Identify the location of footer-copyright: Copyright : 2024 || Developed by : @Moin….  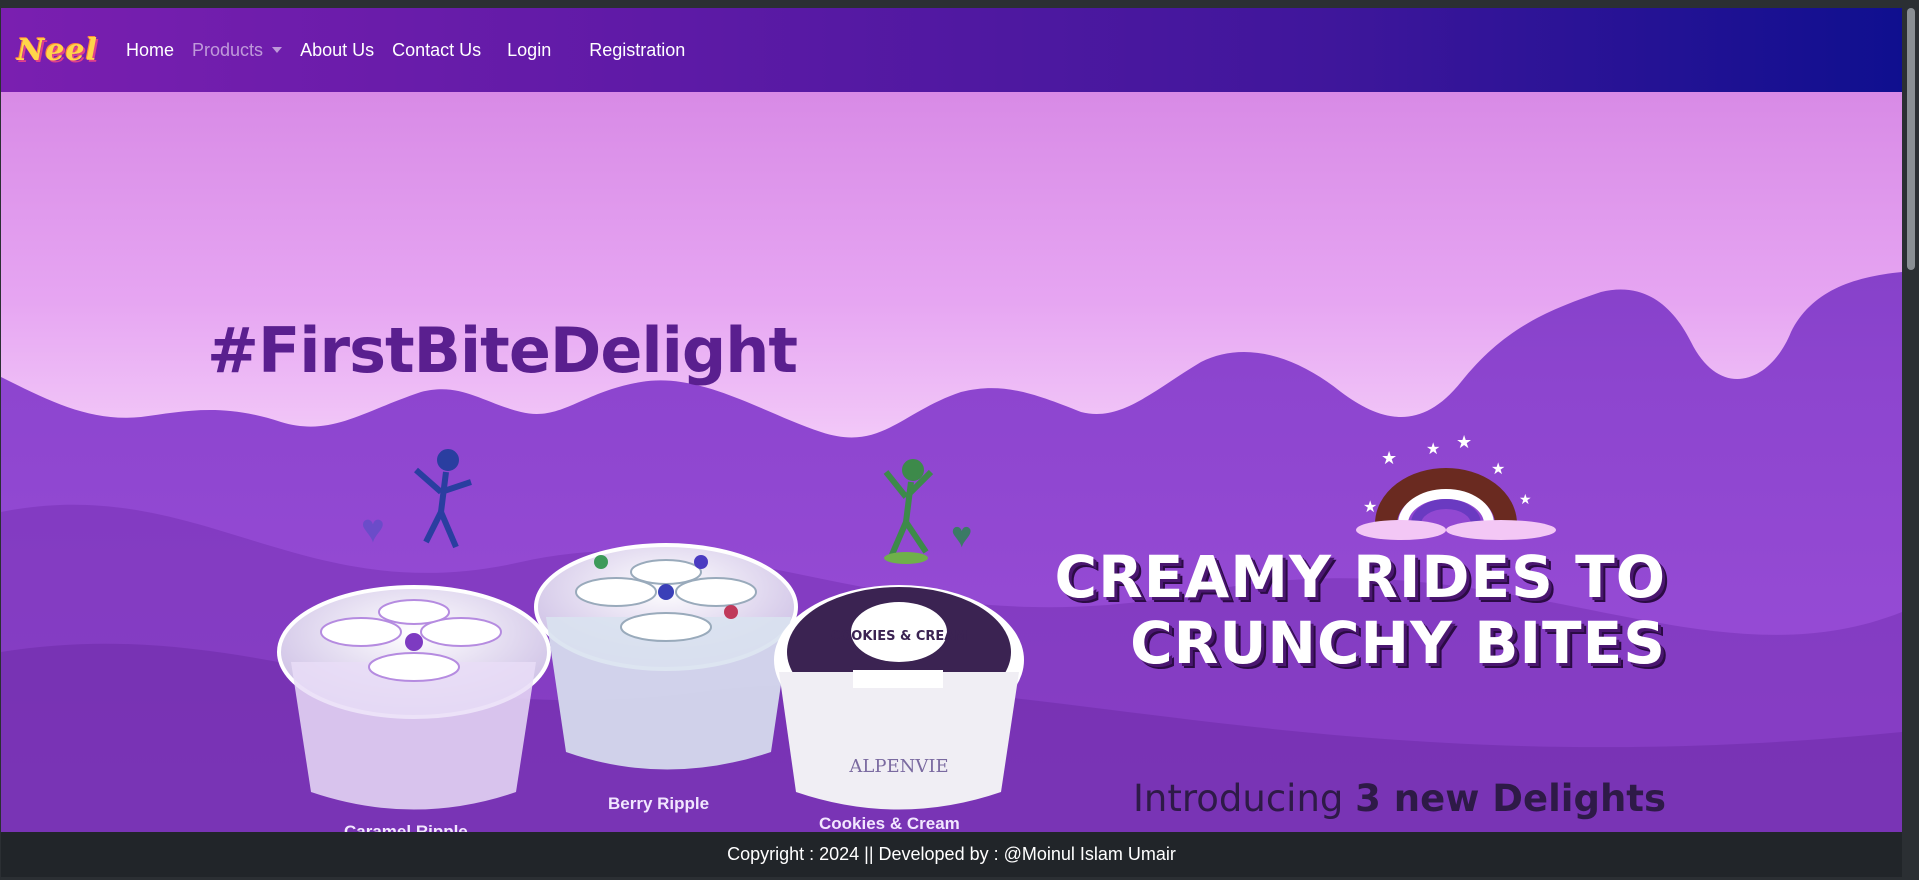
(951, 854).